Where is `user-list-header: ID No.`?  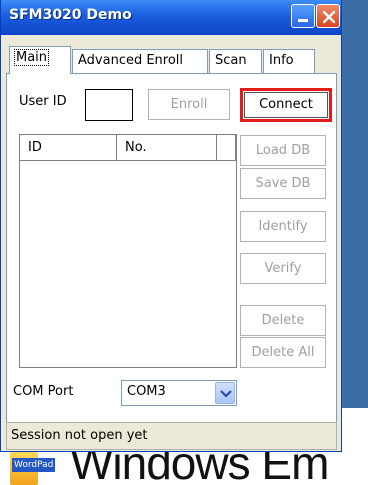
user-list-header: ID No. is located at coordinates (128, 148).